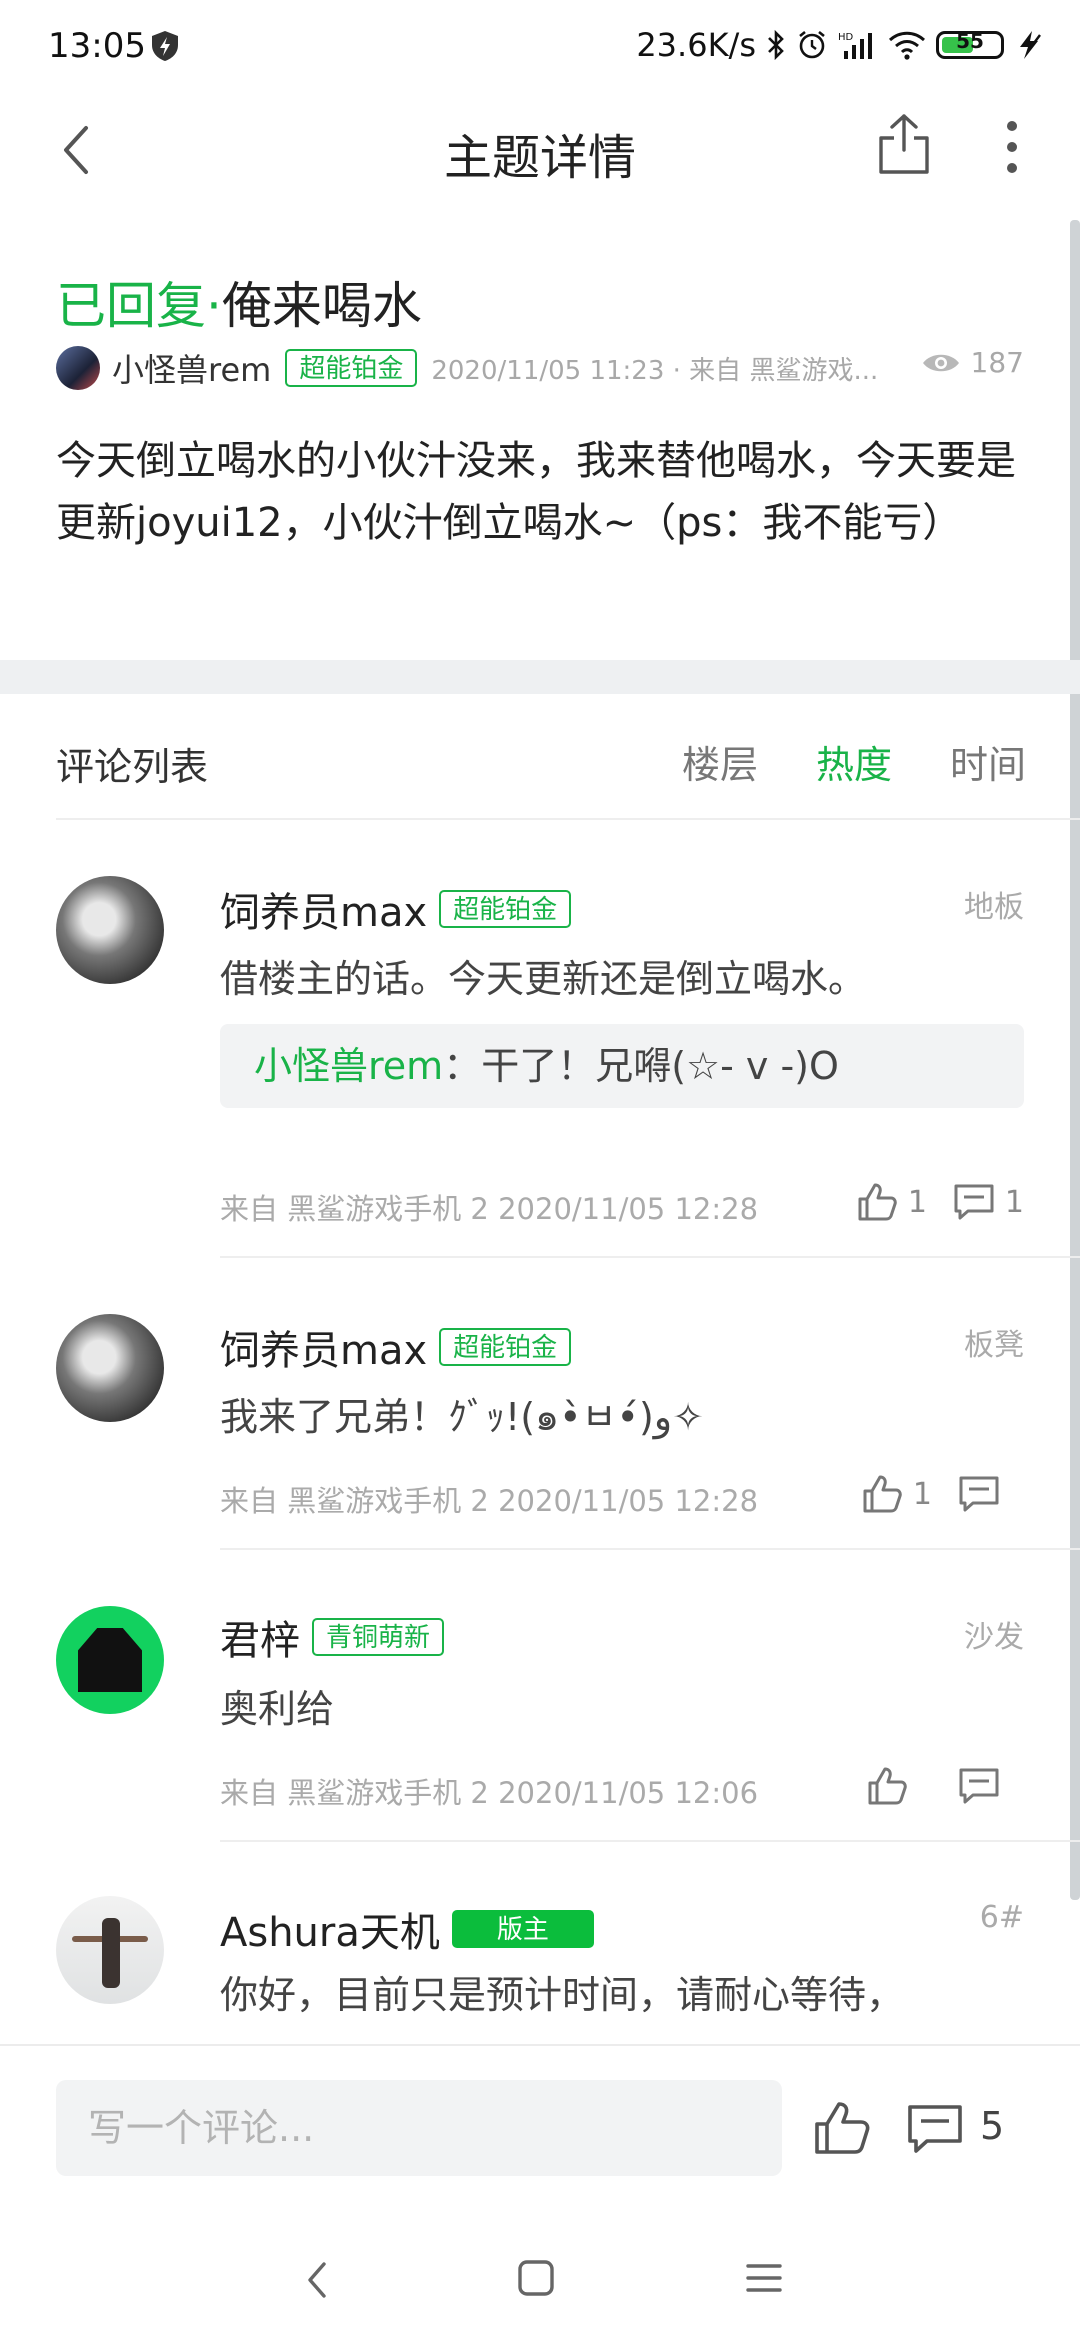 This screenshot has width=1080, height=2340. What do you see at coordinates (321, 306) in the screenshot?
I see `post-title-text: 俺来喝水` at bounding box center [321, 306].